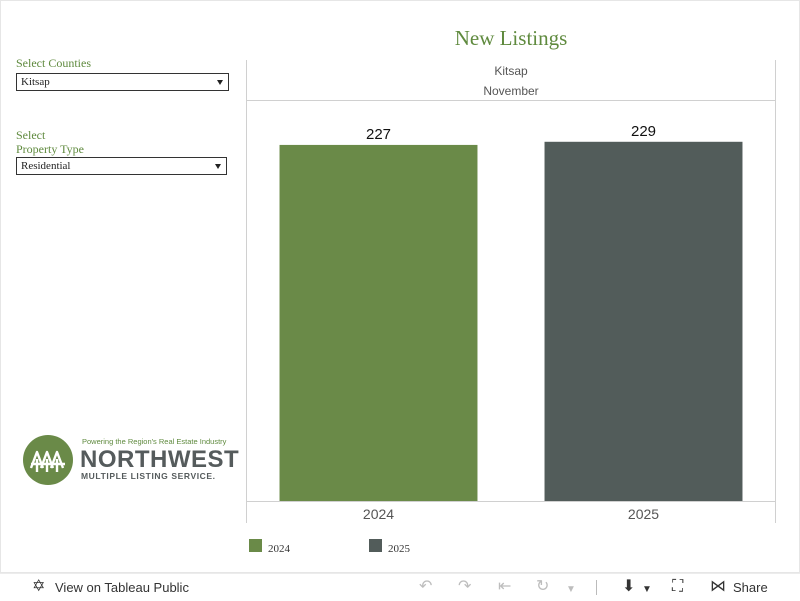 This screenshot has width=800, height=601. What do you see at coordinates (38, 587) in the screenshot?
I see `tableau-logo-icon: ✡` at bounding box center [38, 587].